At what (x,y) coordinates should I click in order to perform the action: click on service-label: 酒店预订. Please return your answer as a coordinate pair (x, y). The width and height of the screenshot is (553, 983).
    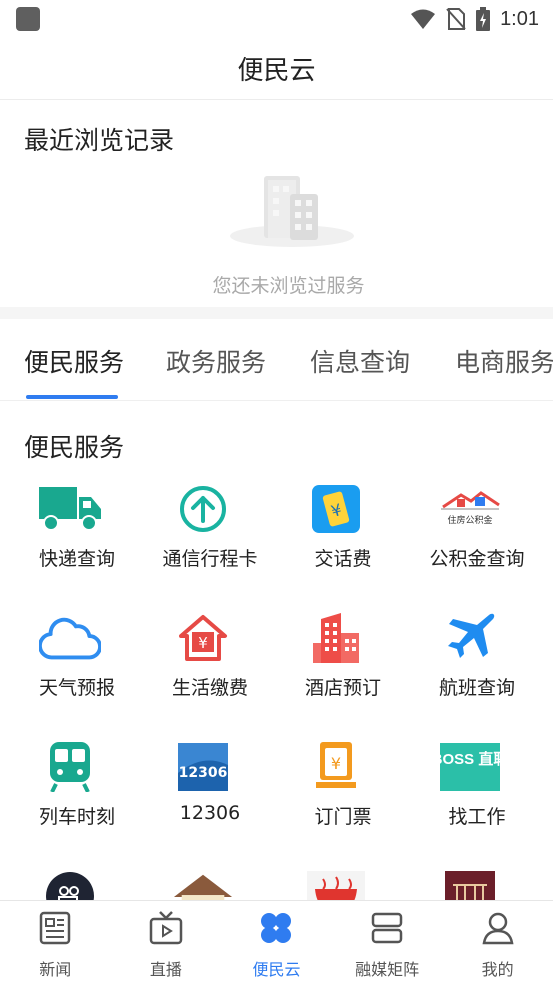
    Looking at the image, I should click on (342, 688).